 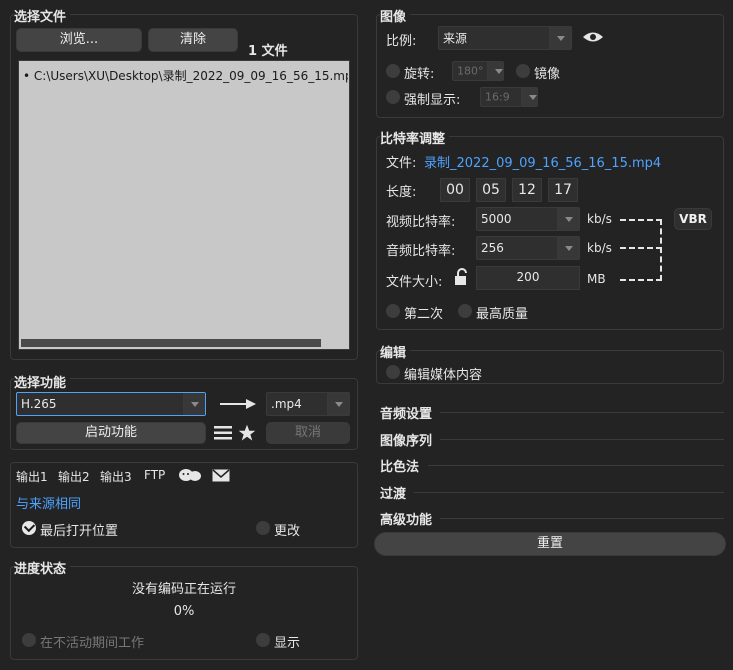 I want to click on change-radio, so click(x=263, y=528).